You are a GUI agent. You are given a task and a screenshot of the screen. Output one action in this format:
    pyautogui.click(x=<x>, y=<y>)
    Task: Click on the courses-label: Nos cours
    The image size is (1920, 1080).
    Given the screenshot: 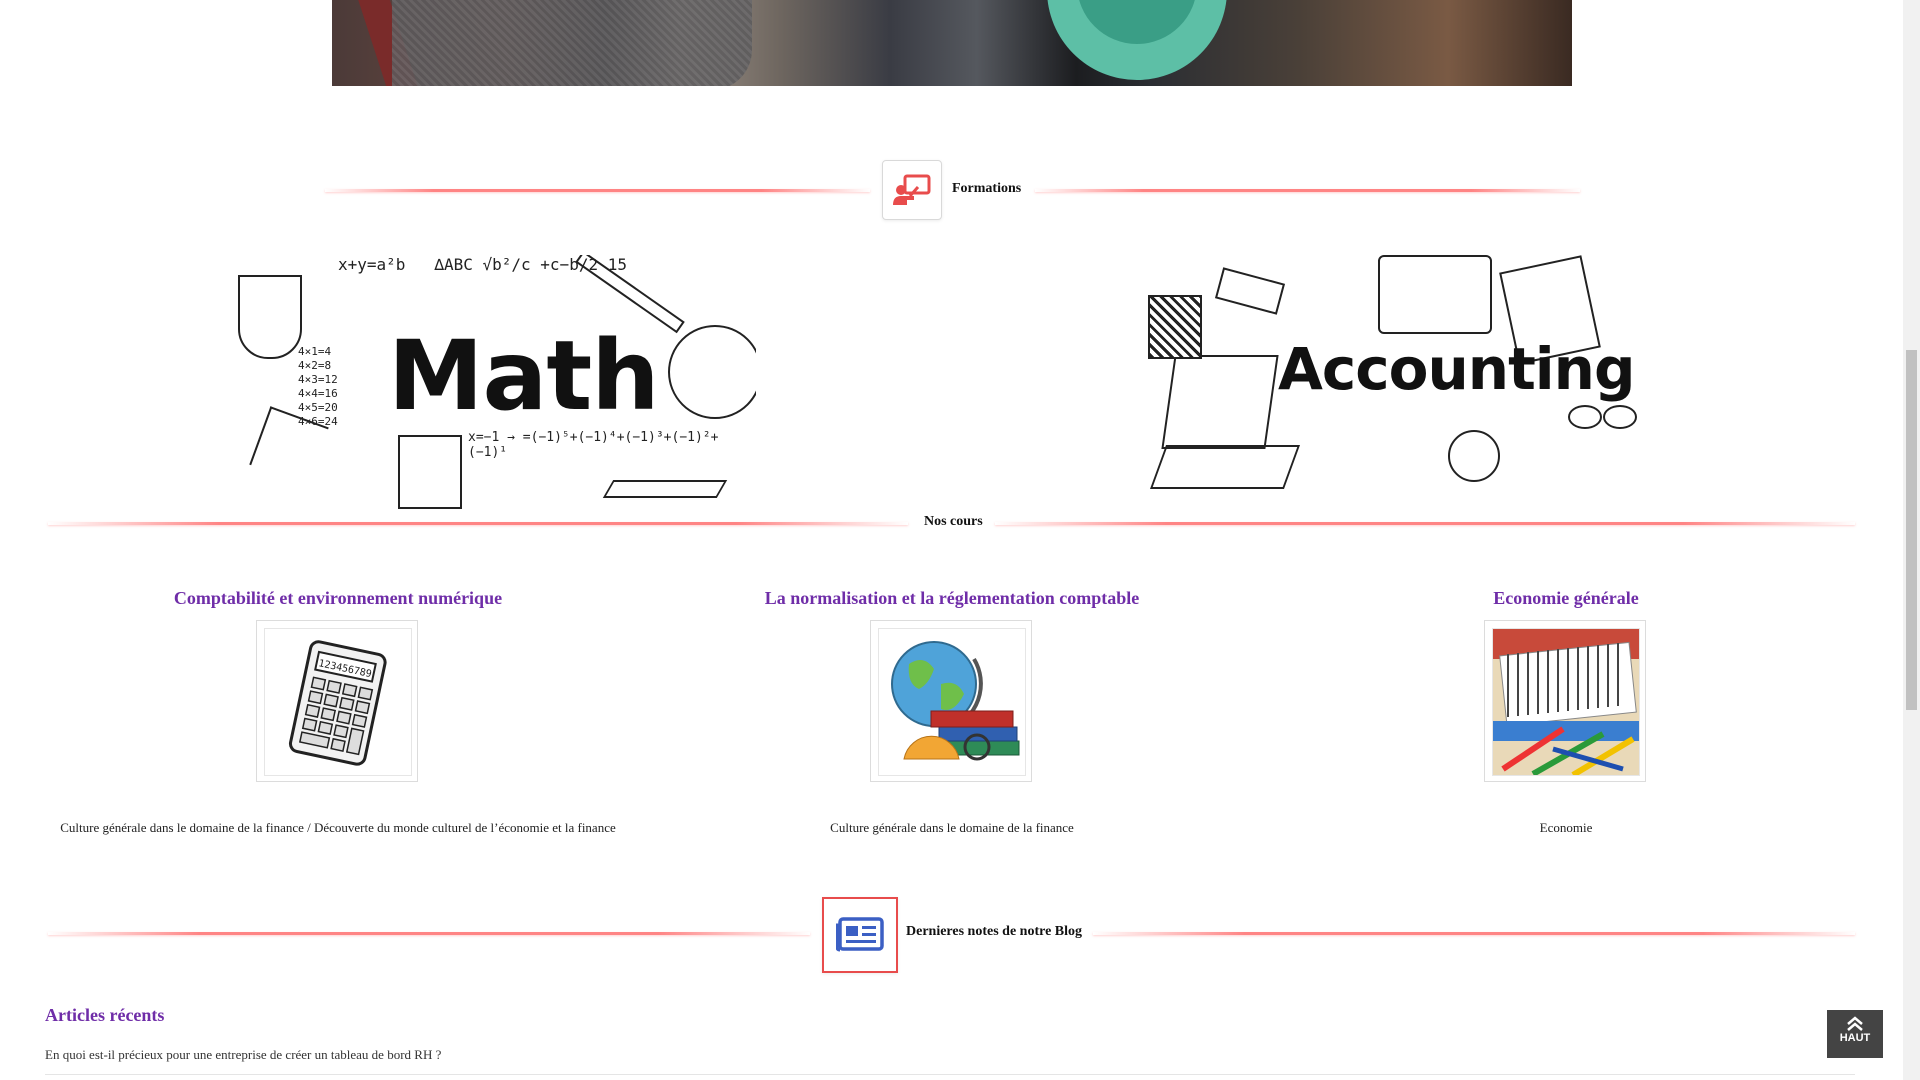 What is the action you would take?
    pyautogui.click(x=953, y=522)
    